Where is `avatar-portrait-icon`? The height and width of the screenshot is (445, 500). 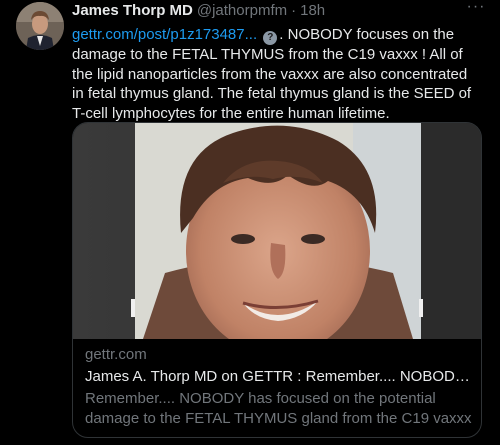 avatar-portrait-icon is located at coordinates (40, 26).